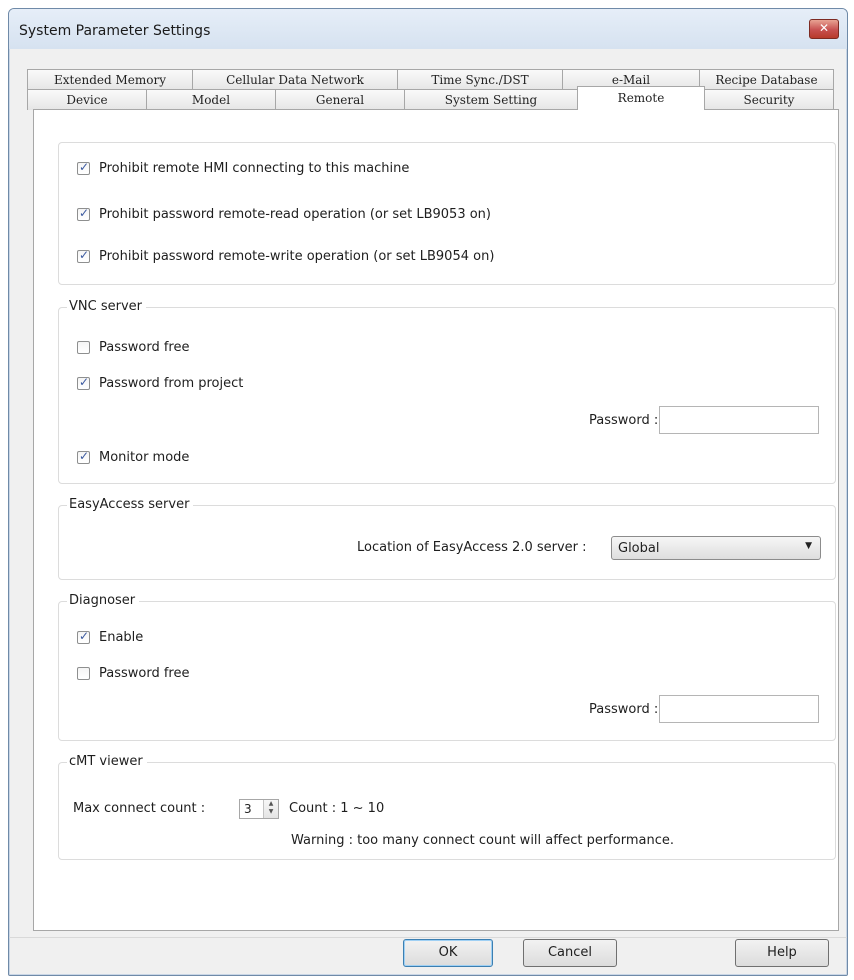 The width and height of the screenshot is (854, 980). I want to click on tab-recipe-database: Recipe Database, so click(766, 79).